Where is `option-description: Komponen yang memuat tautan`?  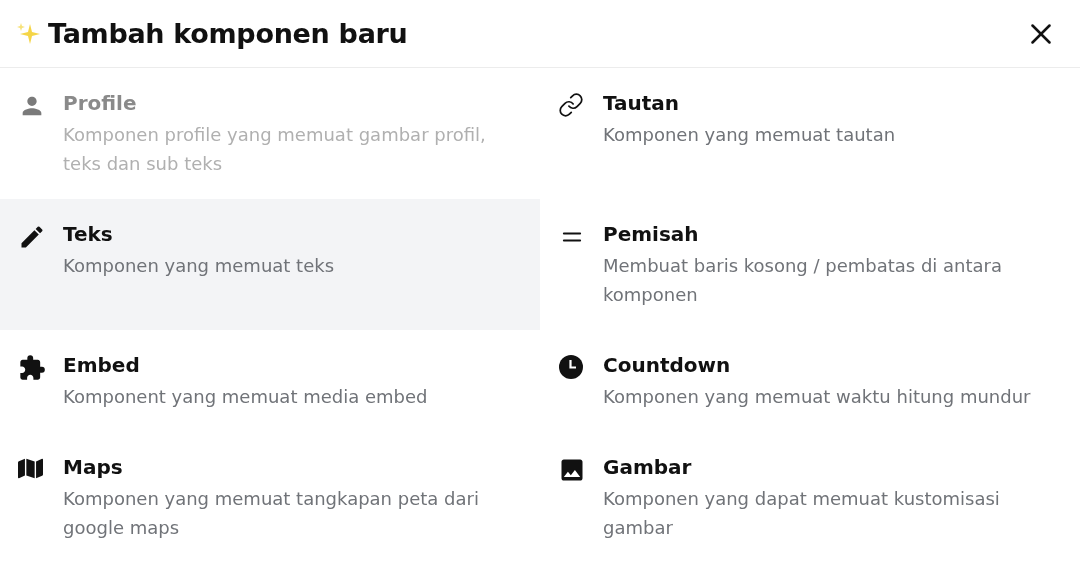
option-description: Komponen yang memuat tautan is located at coordinates (749, 135).